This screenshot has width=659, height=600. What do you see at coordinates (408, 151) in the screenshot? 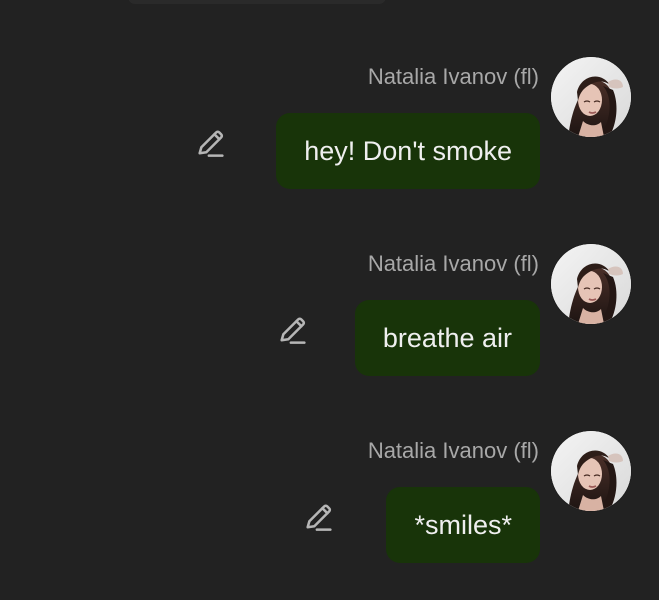
I see `message-bubble: hey! Don't smoke` at bounding box center [408, 151].